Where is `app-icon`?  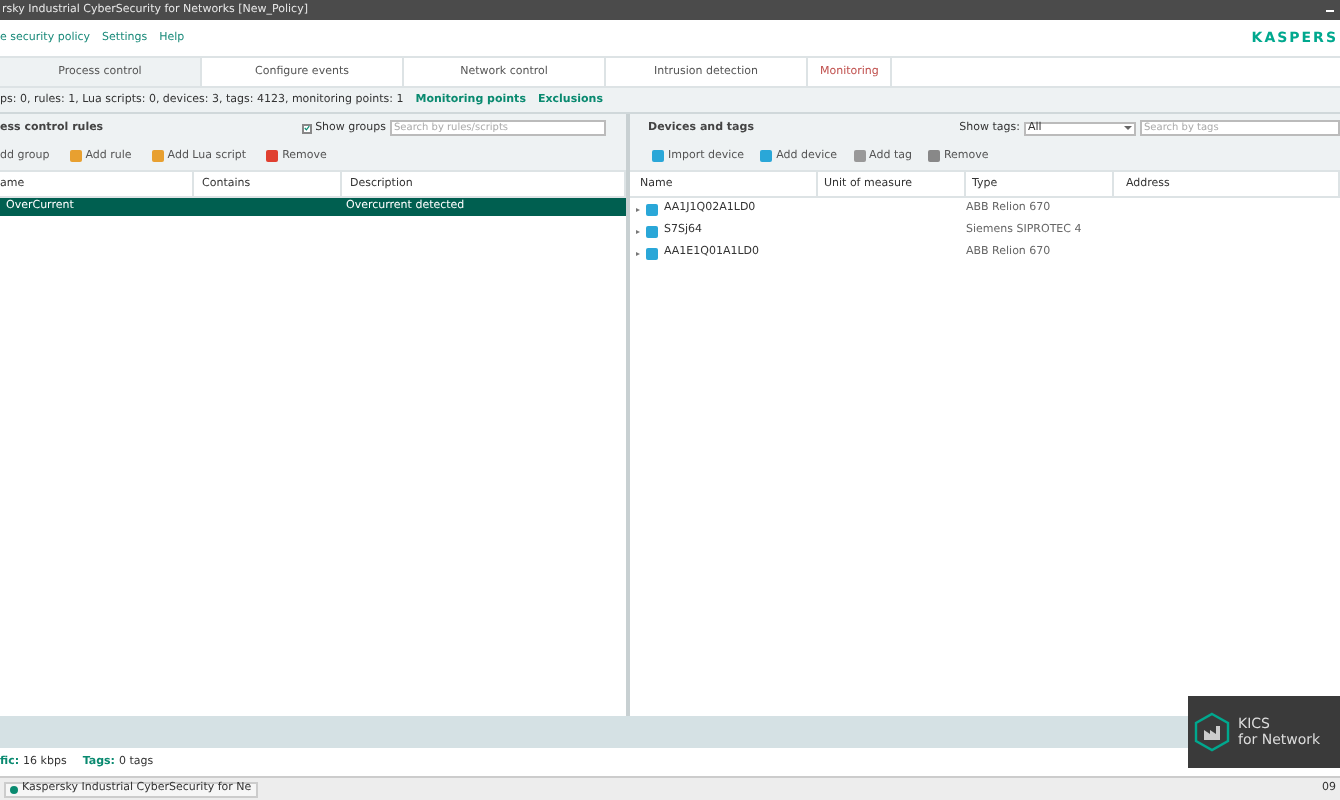 app-icon is located at coordinates (14, 789).